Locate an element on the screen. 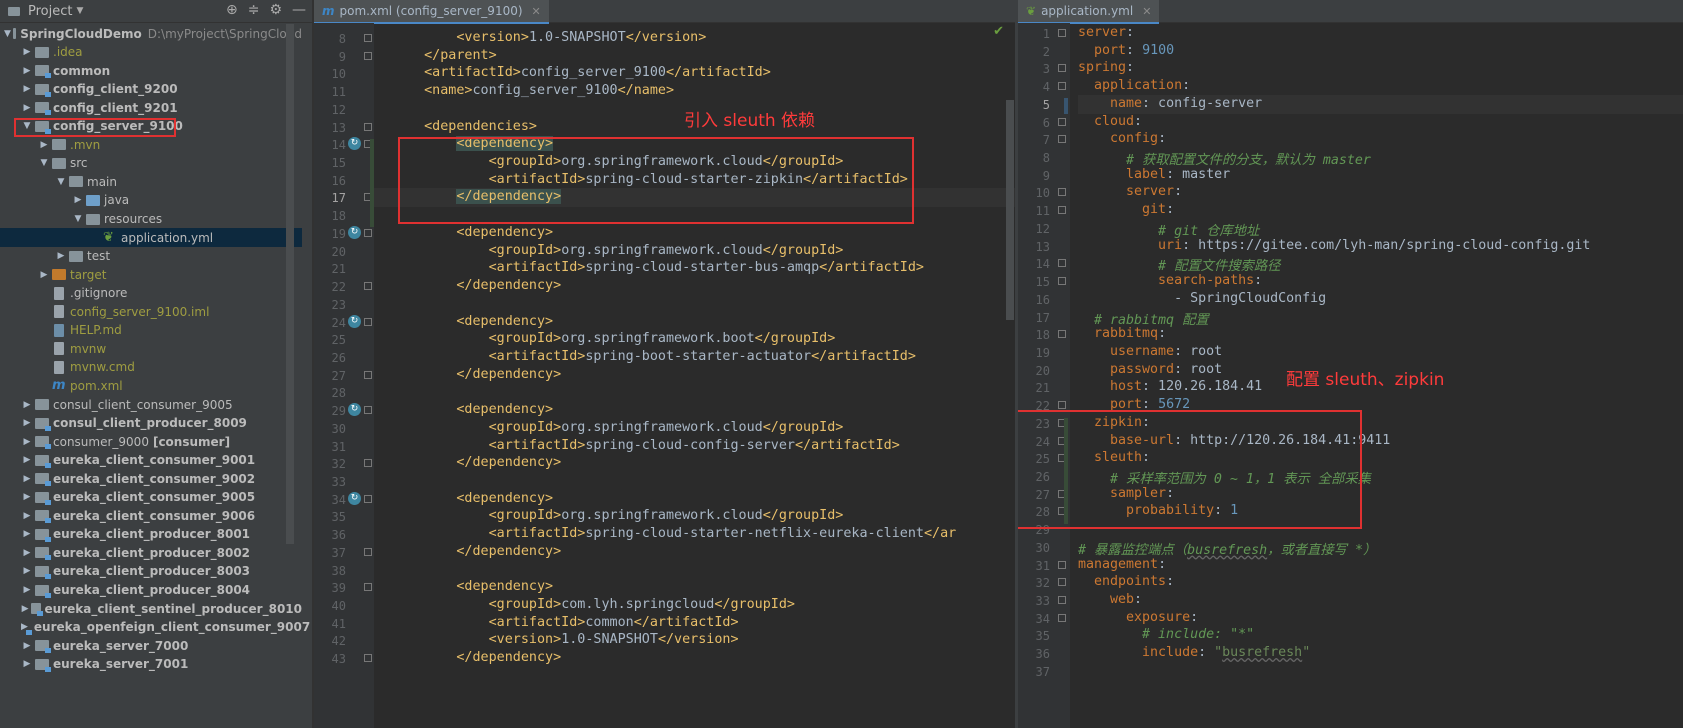 This screenshot has width=1683, height=728. tree-item: ▼ SpringCloudDemo D:\myProject\SpringCloud is located at coordinates (151, 33).